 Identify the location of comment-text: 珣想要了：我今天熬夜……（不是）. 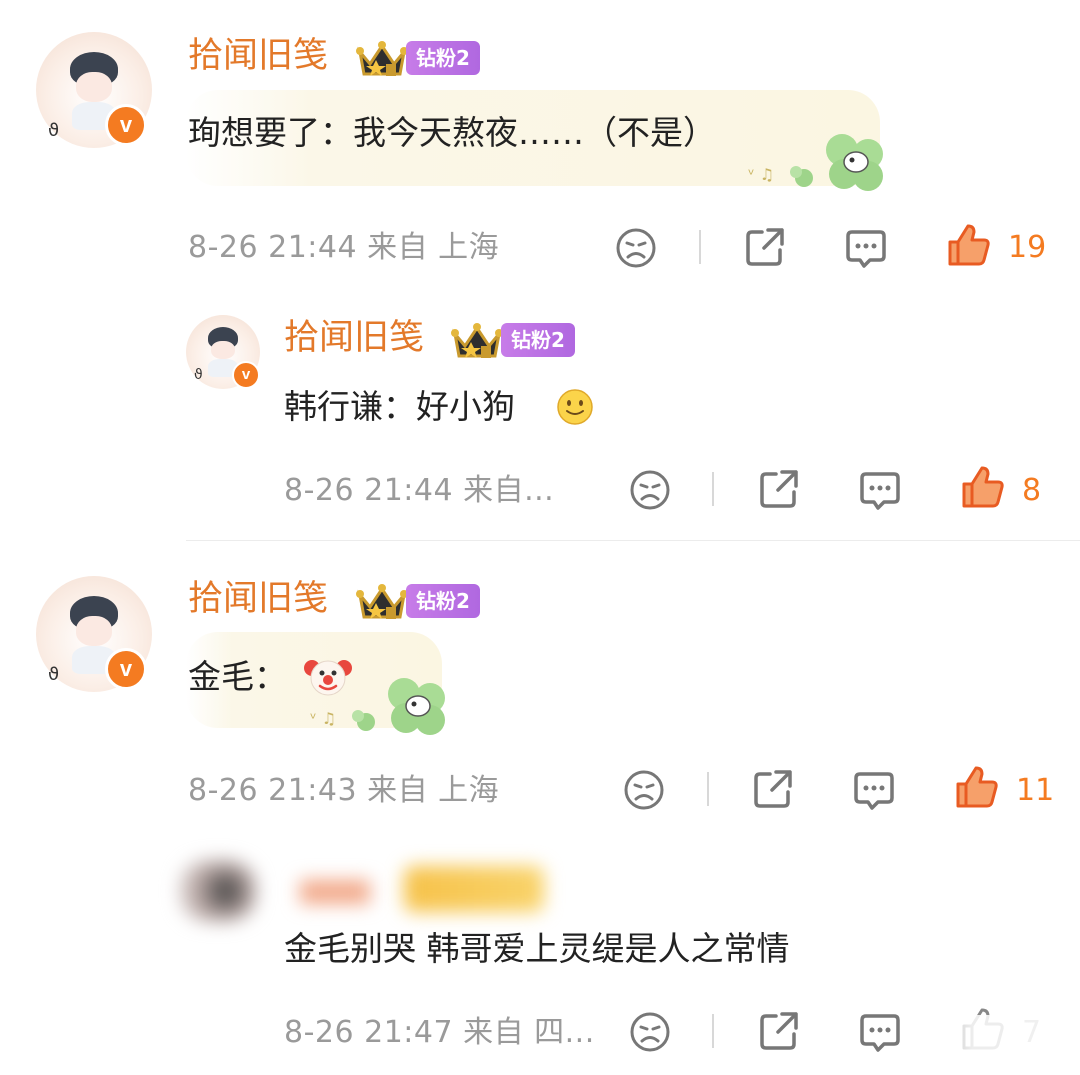
(452, 132).